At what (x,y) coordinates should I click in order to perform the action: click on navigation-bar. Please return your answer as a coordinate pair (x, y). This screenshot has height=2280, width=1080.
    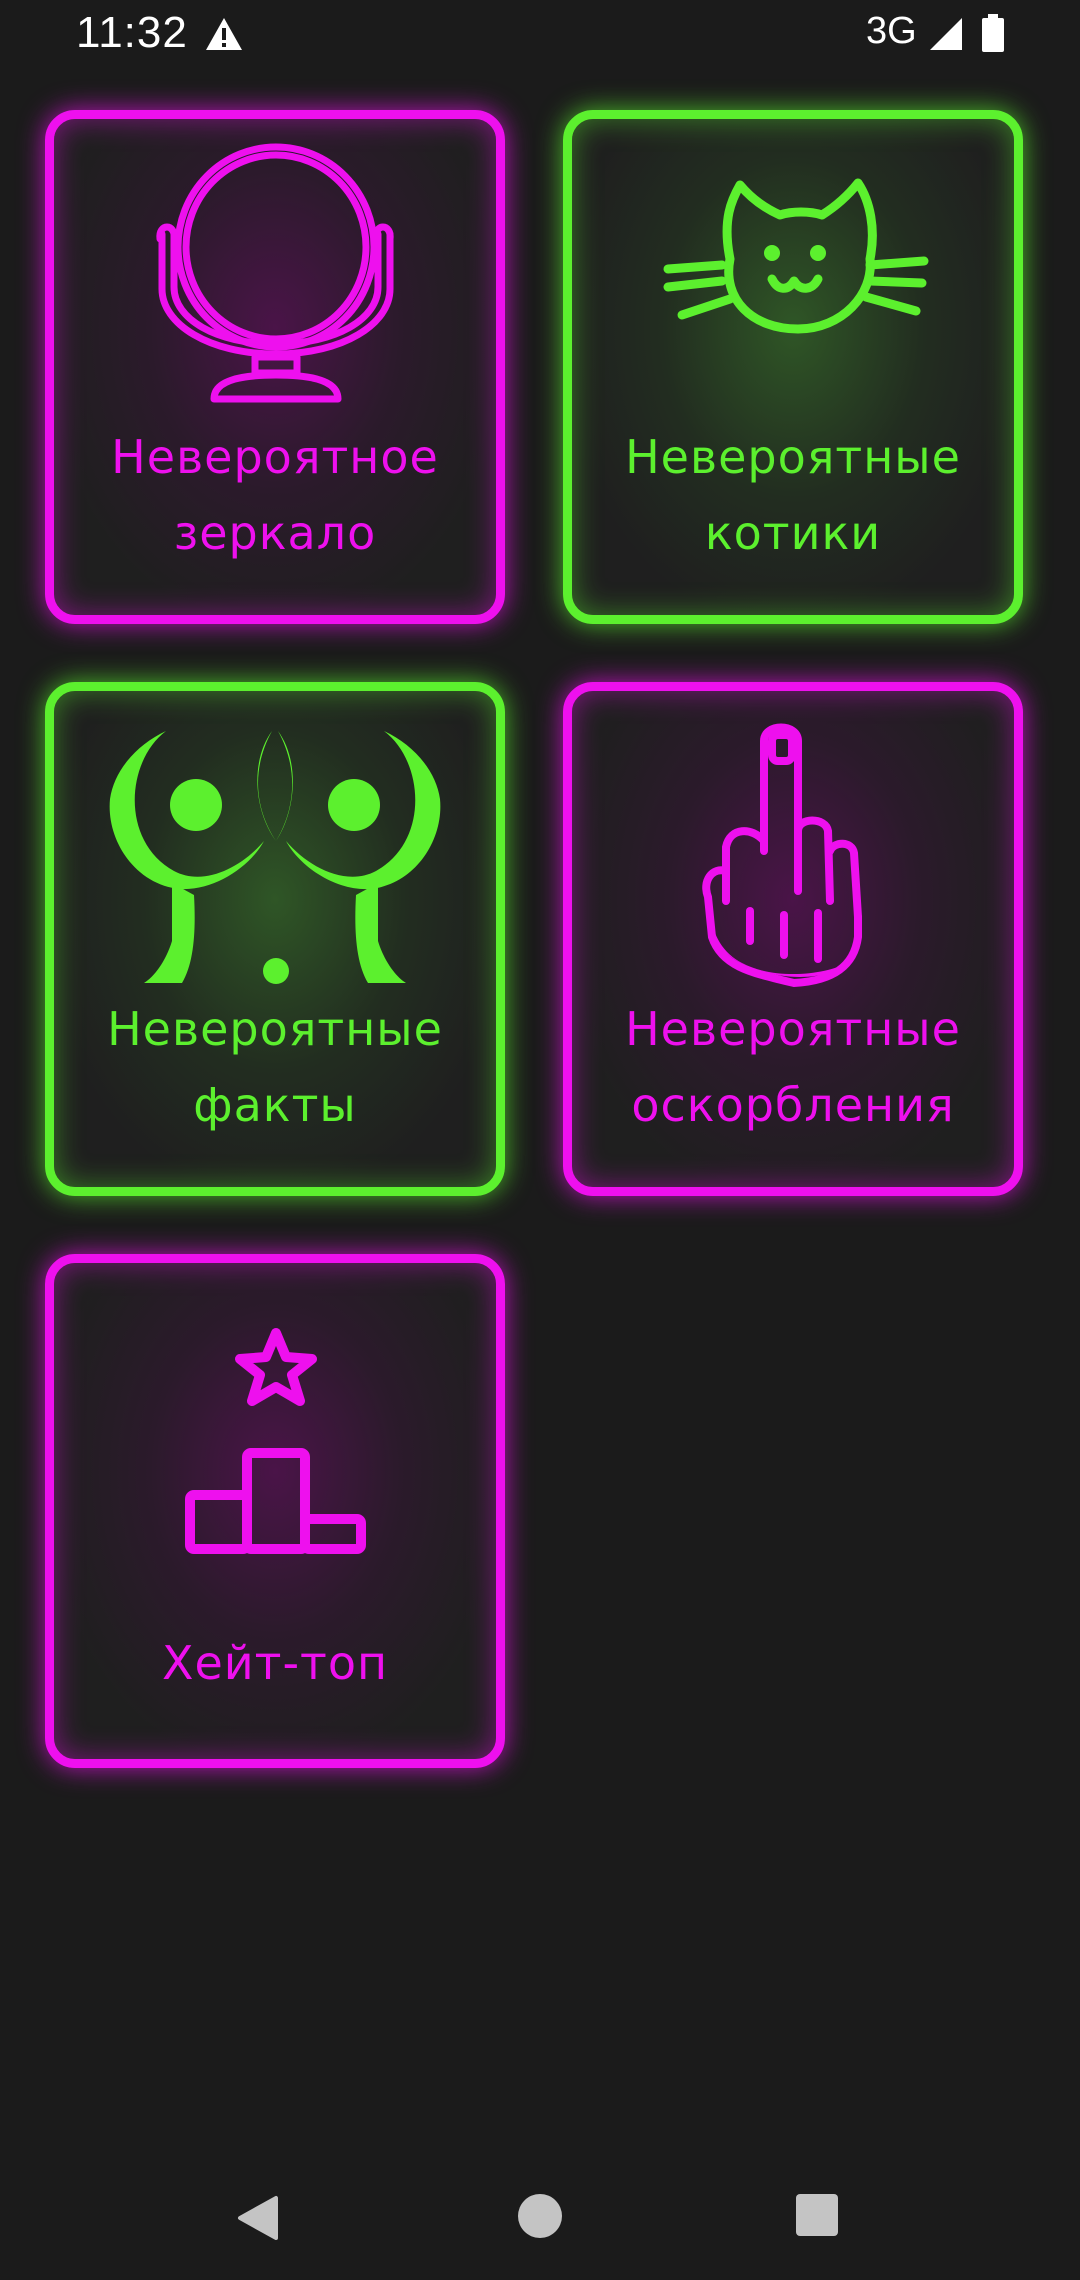
    Looking at the image, I should click on (540, 2218).